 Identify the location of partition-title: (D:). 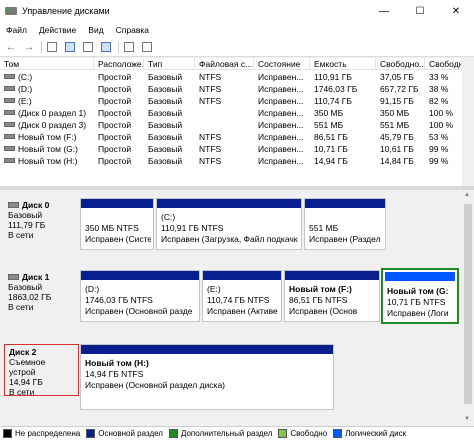
(92, 289).